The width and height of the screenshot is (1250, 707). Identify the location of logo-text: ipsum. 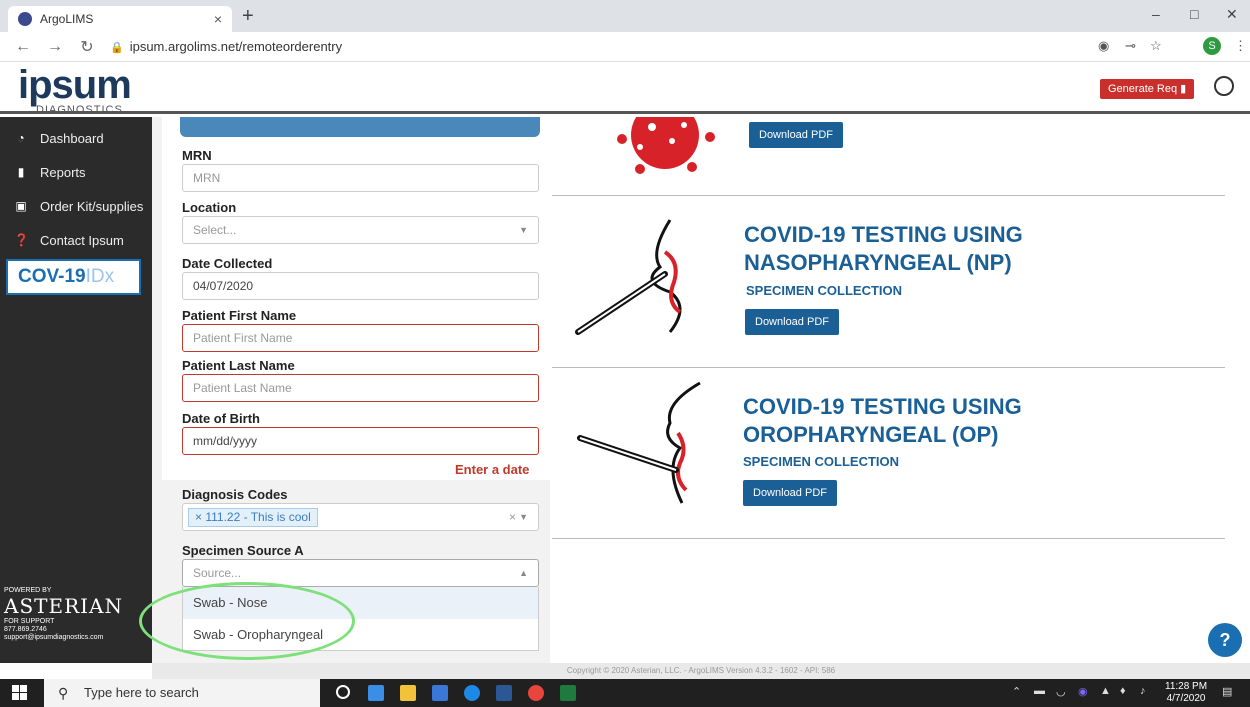
(75, 85).